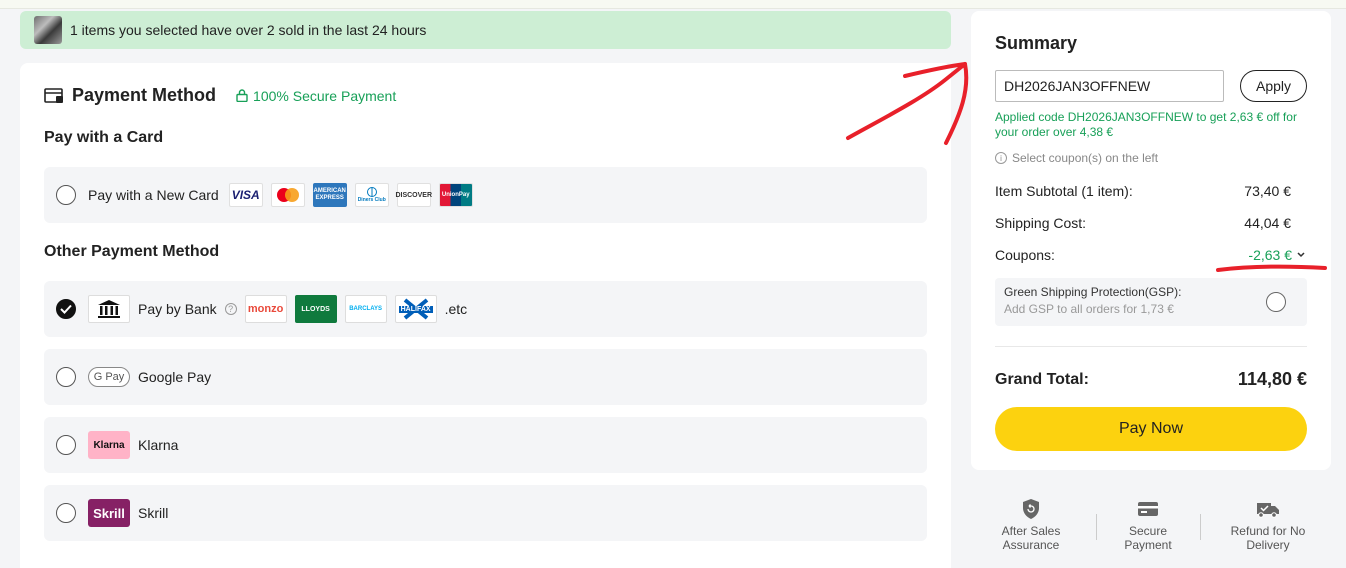  I want to click on grand-total-label: Grand Total:, so click(1042, 379).